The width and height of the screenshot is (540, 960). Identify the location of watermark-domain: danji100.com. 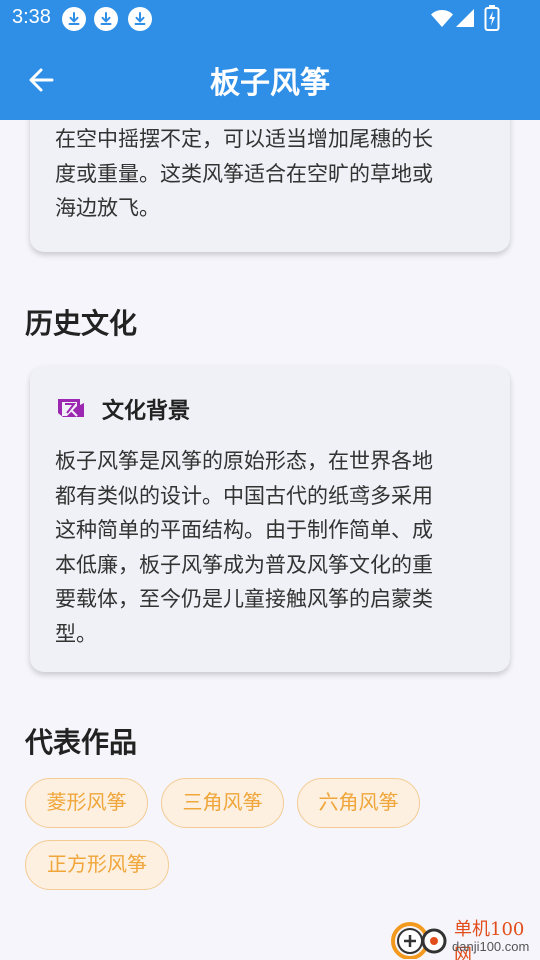
(491, 946).